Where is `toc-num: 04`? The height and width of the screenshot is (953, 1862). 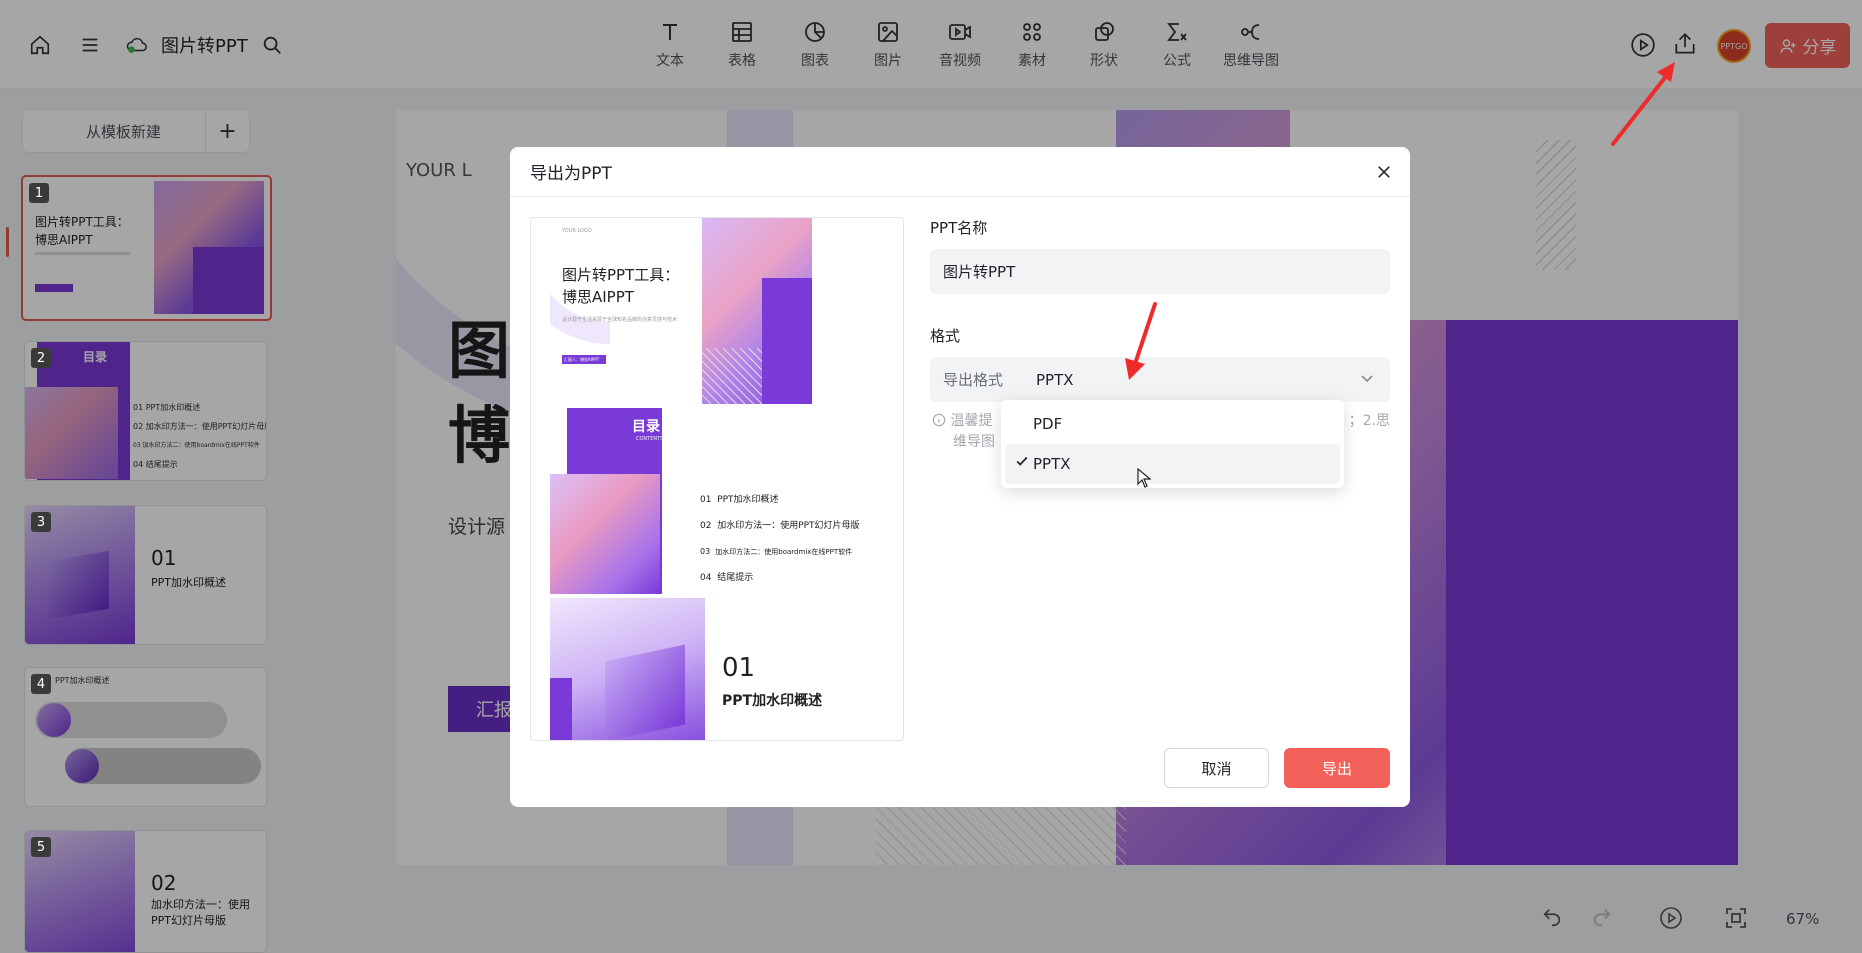
toc-num: 04 is located at coordinates (706, 578).